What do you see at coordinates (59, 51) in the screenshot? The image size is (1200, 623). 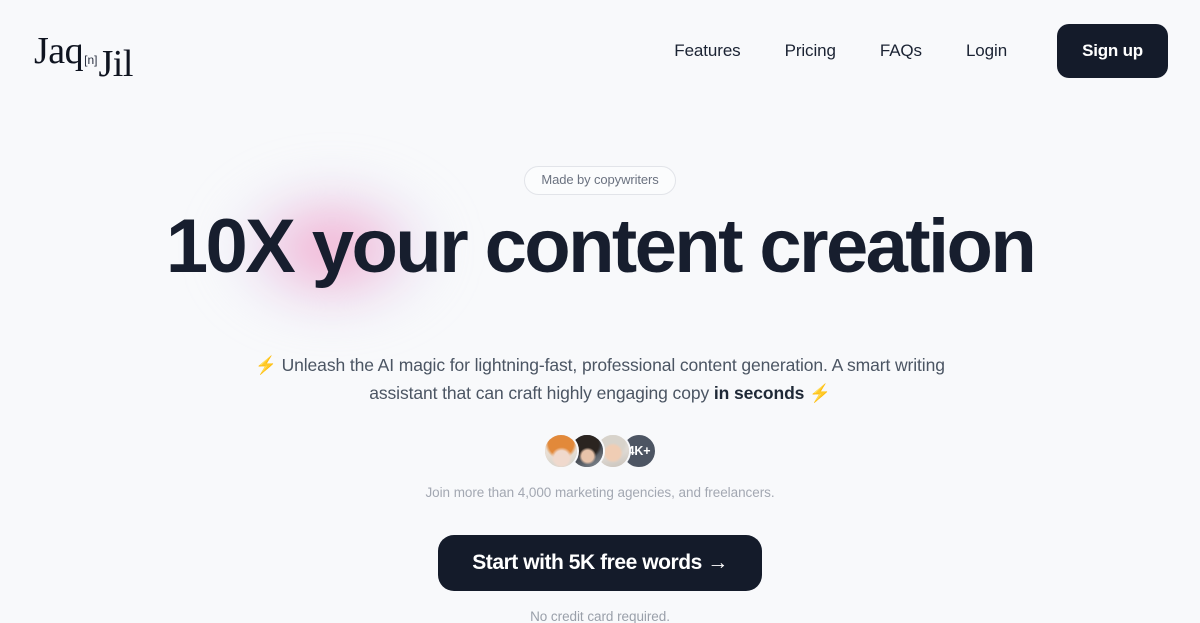 I see `logo-text-jaq: Jaq` at bounding box center [59, 51].